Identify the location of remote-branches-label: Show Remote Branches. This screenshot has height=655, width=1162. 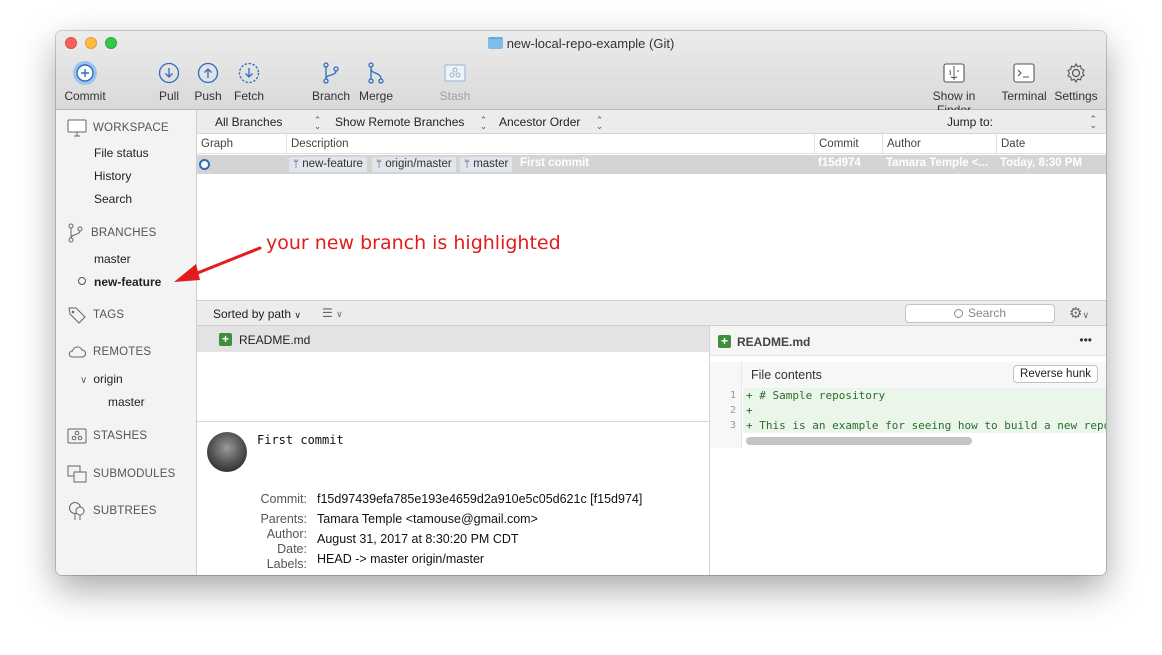
(400, 122).